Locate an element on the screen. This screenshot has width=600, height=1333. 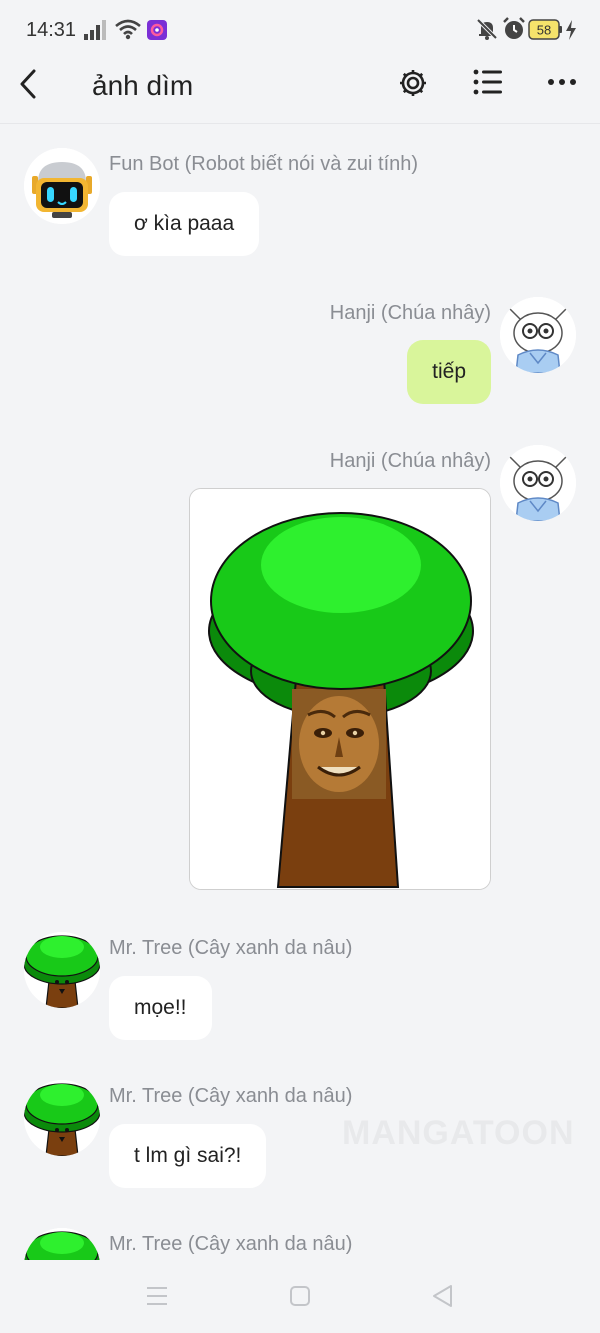
more-dots-icon is located at coordinates (562, 82).